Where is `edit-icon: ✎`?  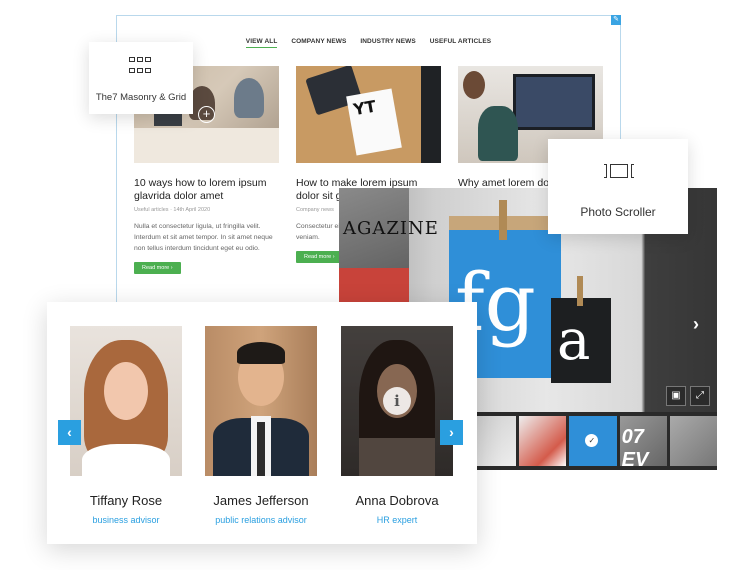 edit-icon: ✎ is located at coordinates (616, 20).